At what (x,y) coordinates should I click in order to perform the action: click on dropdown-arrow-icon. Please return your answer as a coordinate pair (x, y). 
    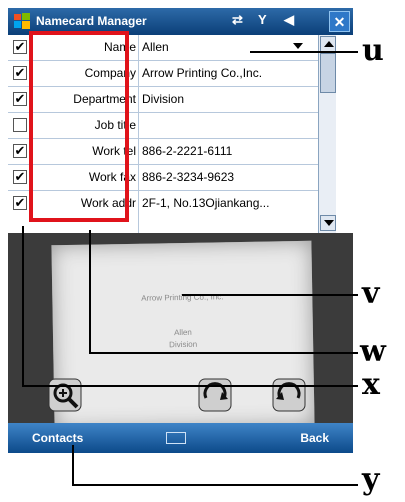
    Looking at the image, I should click on (298, 46).